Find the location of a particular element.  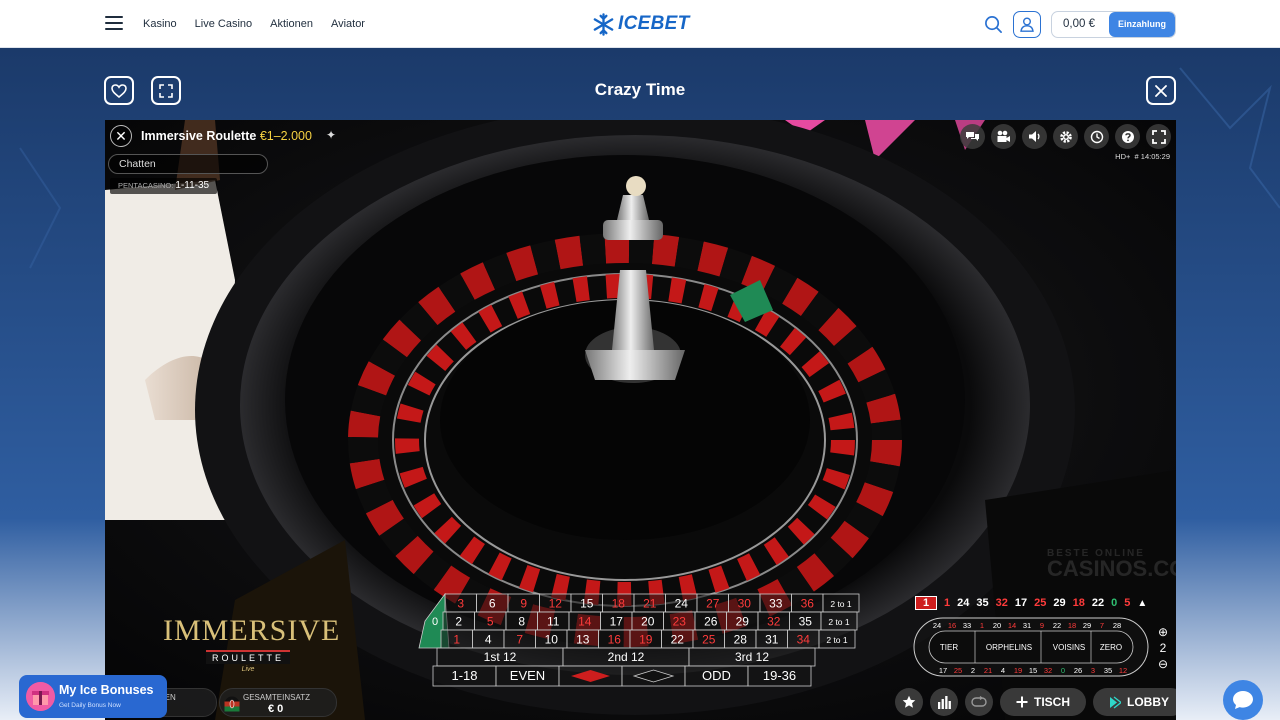

bet-cell-dozen: 1st 12 is located at coordinates (500, 657).